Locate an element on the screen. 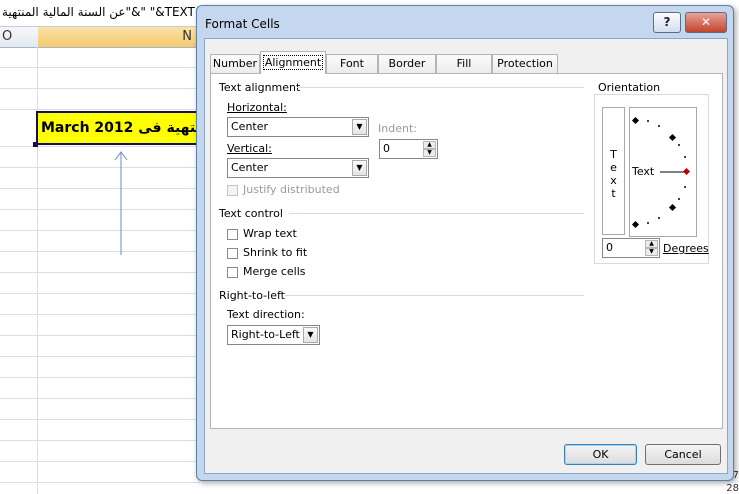 This screenshot has width=739, height=494. vertical-select: Center ▼ is located at coordinates (298, 168).